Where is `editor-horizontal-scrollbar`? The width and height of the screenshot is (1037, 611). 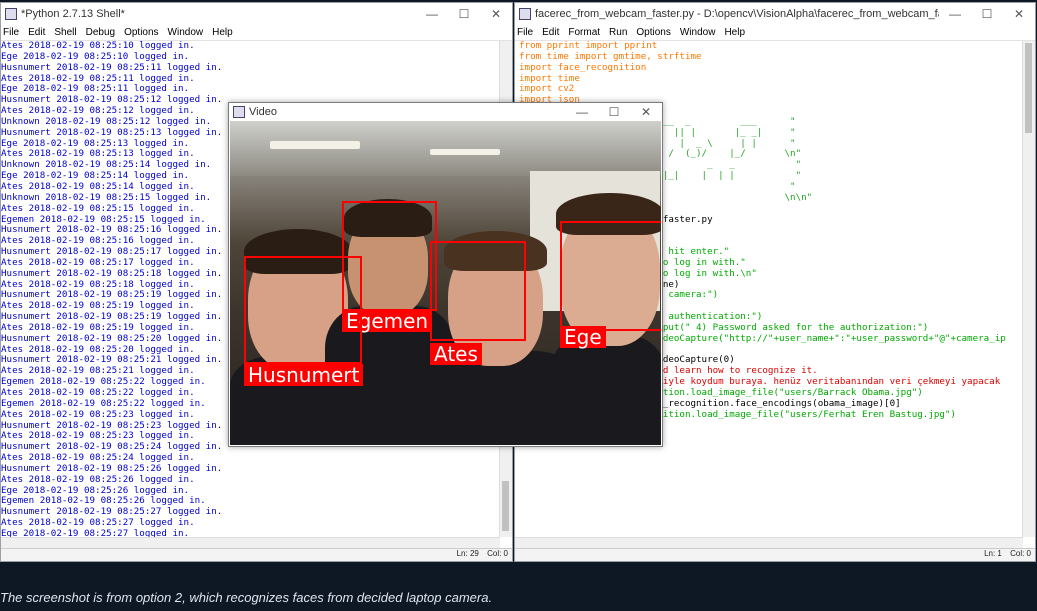 editor-horizontal-scrollbar is located at coordinates (769, 542).